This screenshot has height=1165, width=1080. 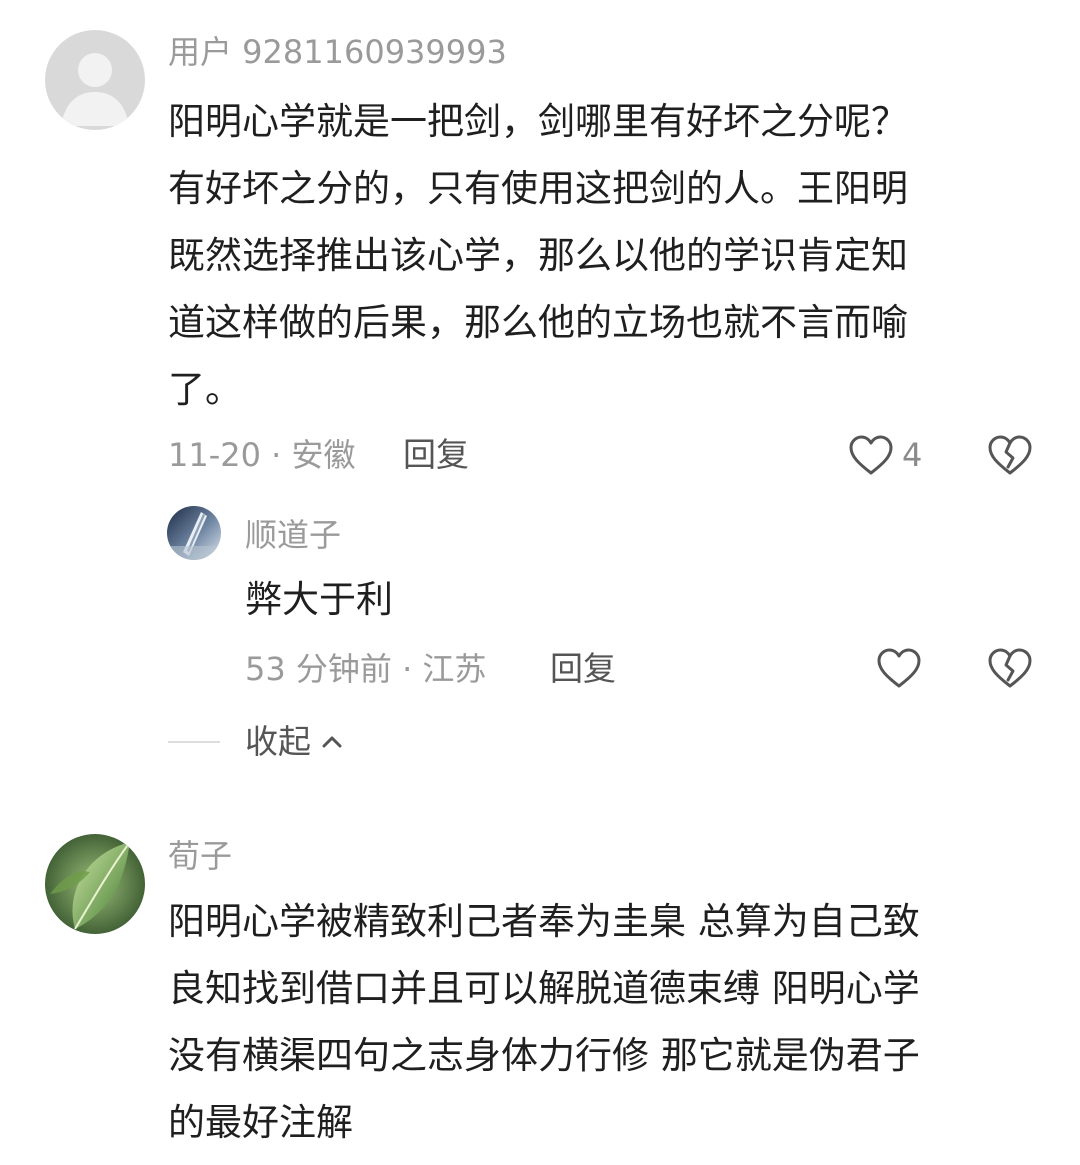 I want to click on like-button: 4, so click(x=885, y=455).